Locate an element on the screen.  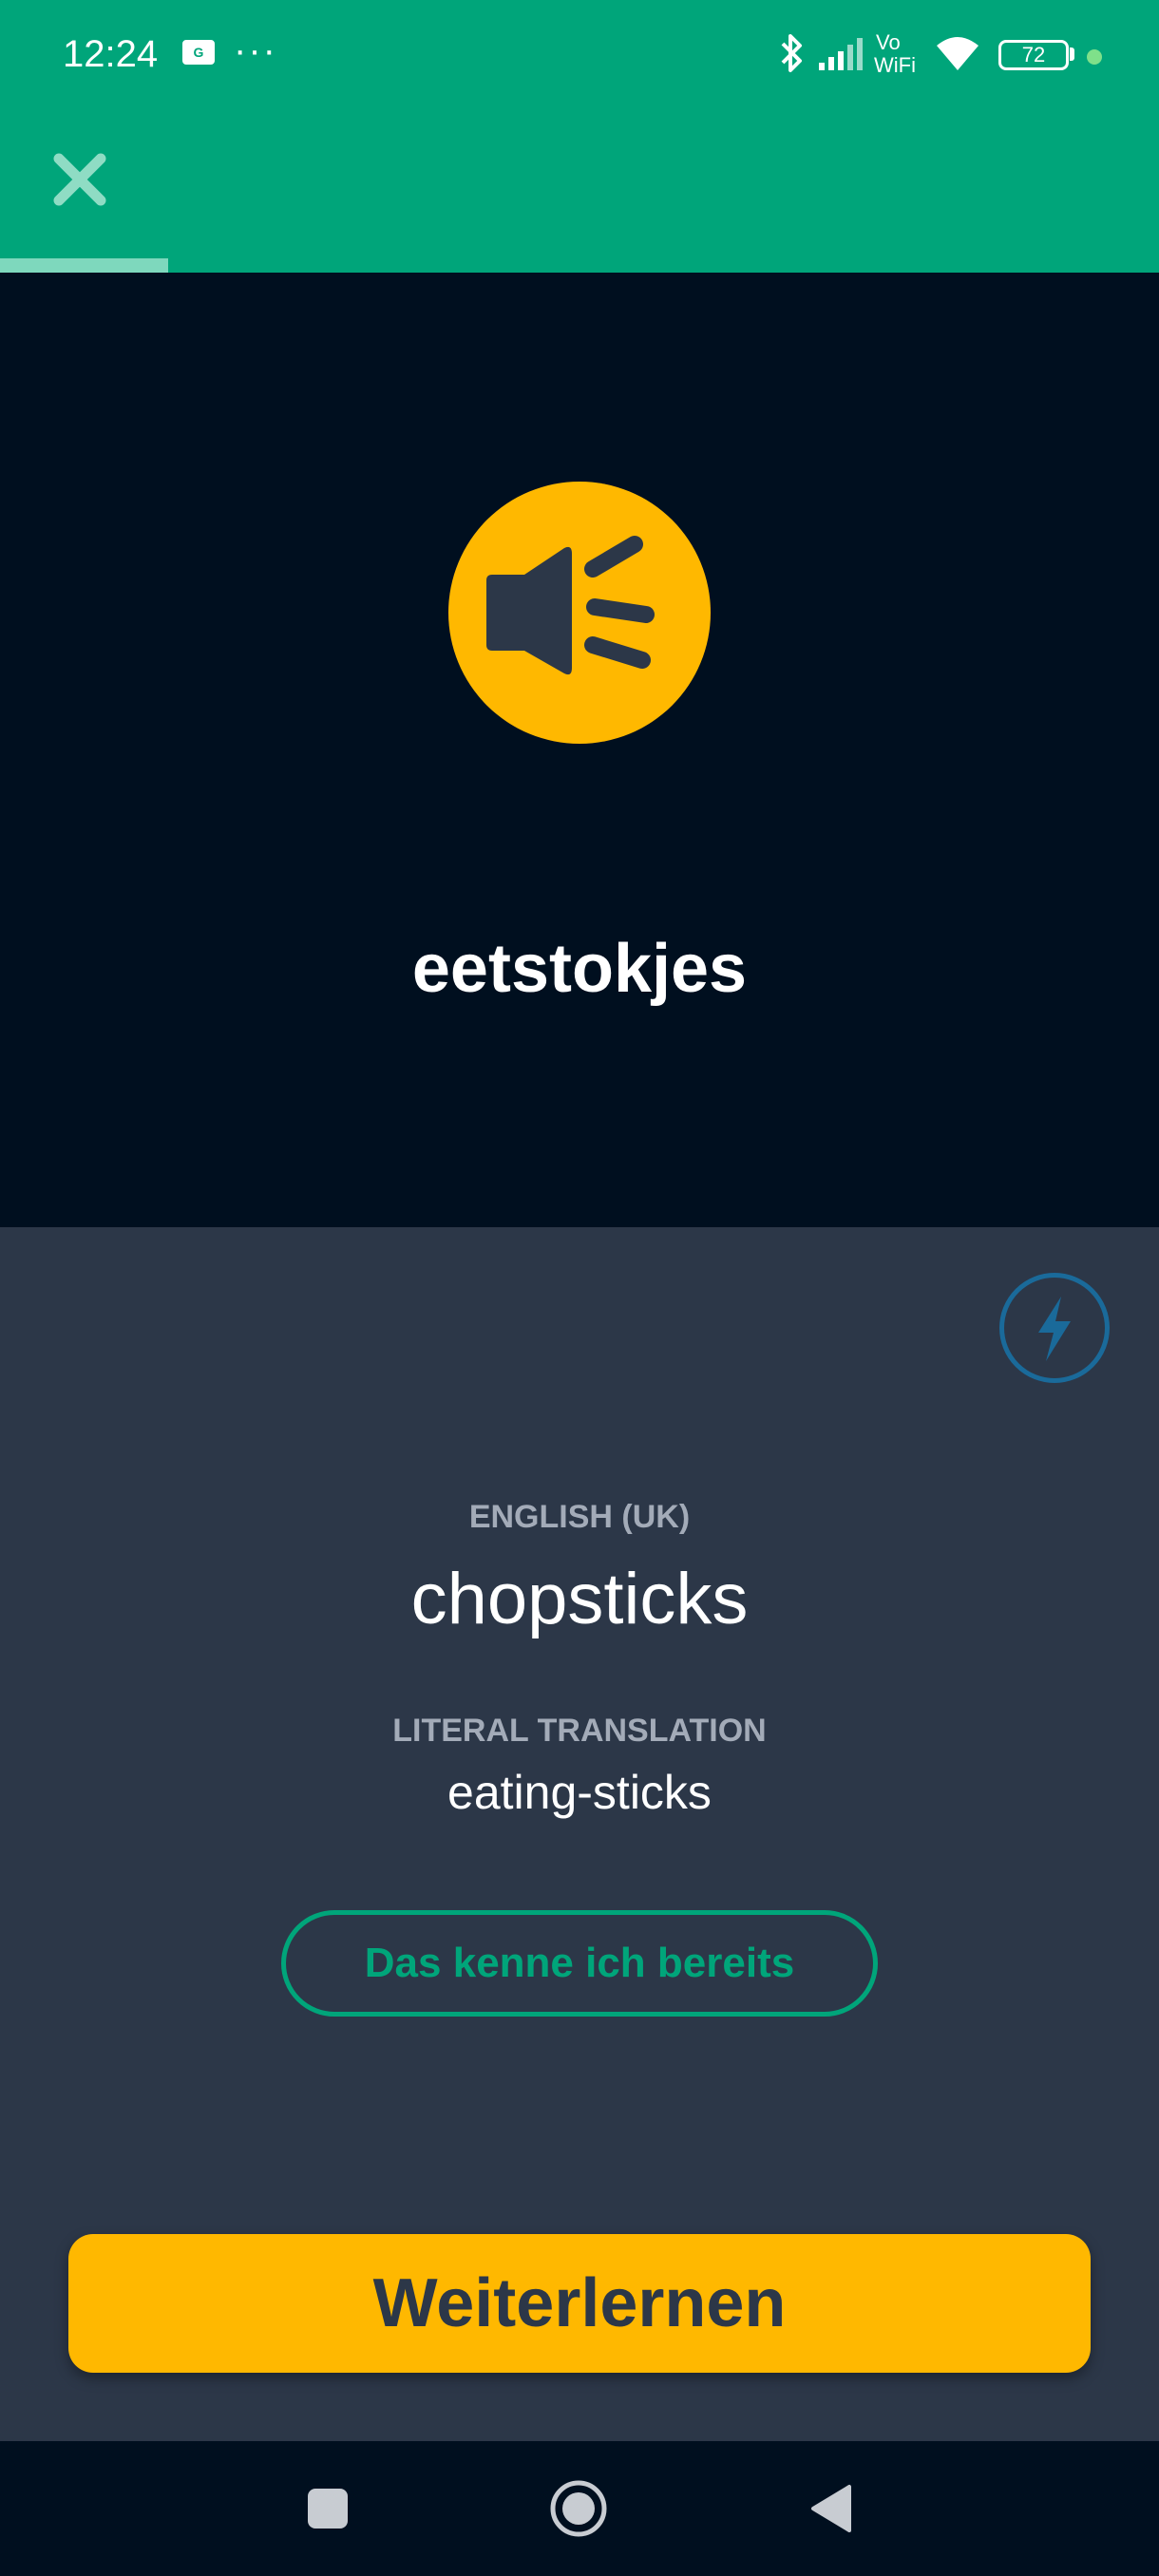
continue-button: Weiterlernen is located at coordinates (579, 2303).